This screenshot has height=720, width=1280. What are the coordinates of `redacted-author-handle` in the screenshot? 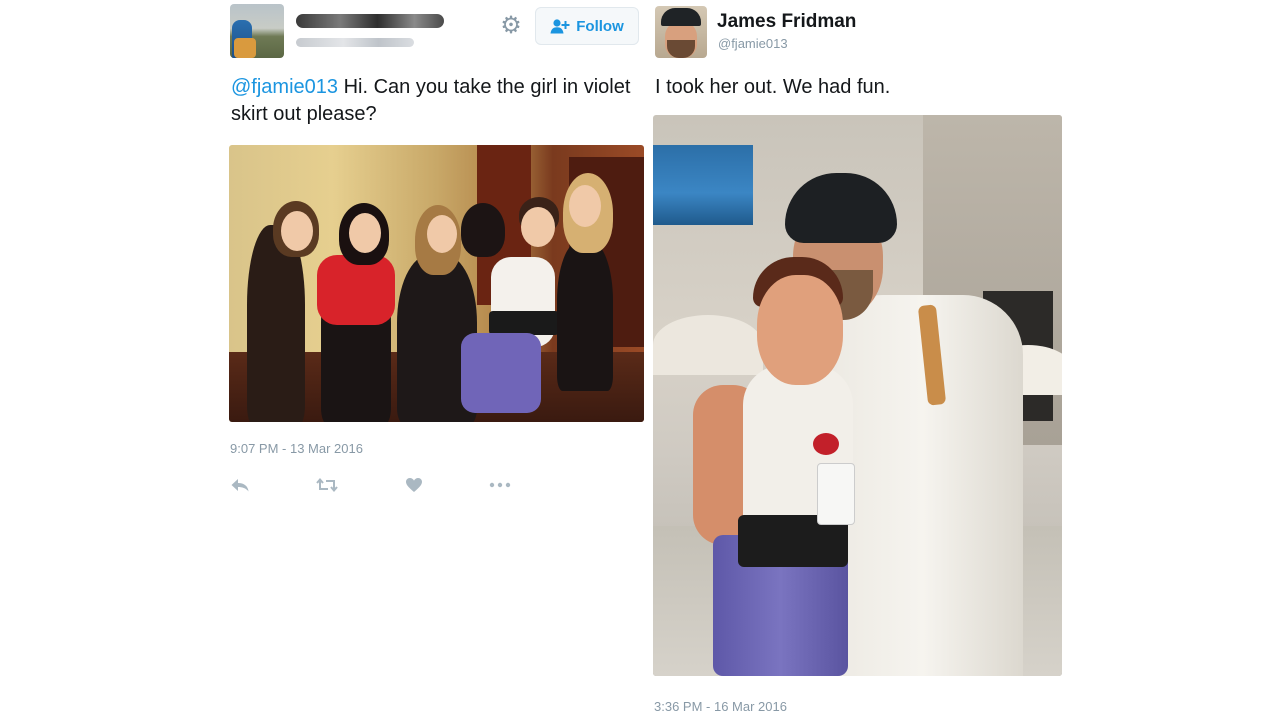 It's located at (355, 42).